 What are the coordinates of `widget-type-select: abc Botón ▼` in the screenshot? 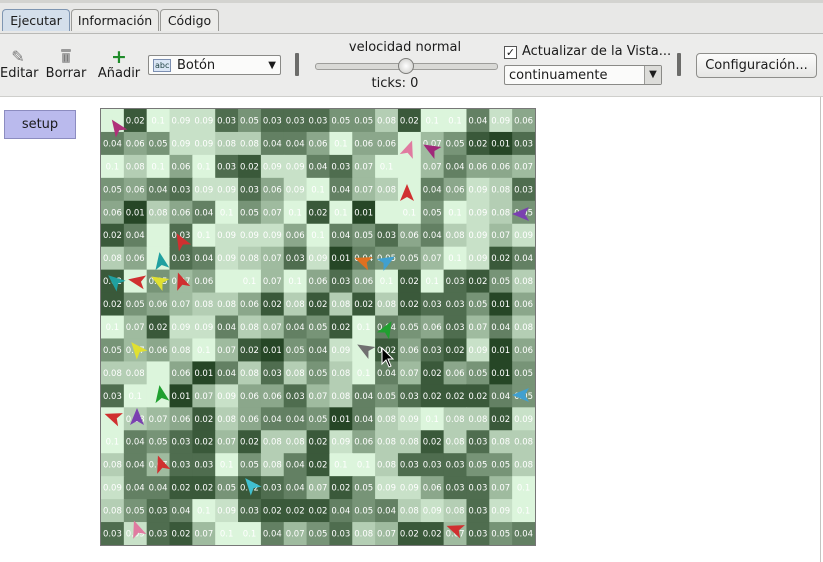 It's located at (214, 65).